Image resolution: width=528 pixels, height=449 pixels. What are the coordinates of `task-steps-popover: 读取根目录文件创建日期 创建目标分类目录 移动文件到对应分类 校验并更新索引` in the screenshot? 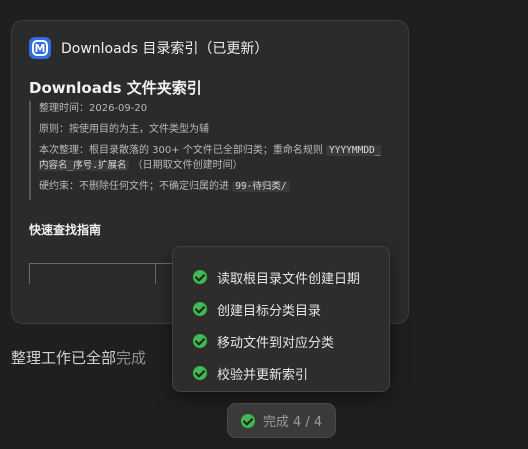 It's located at (281, 319).